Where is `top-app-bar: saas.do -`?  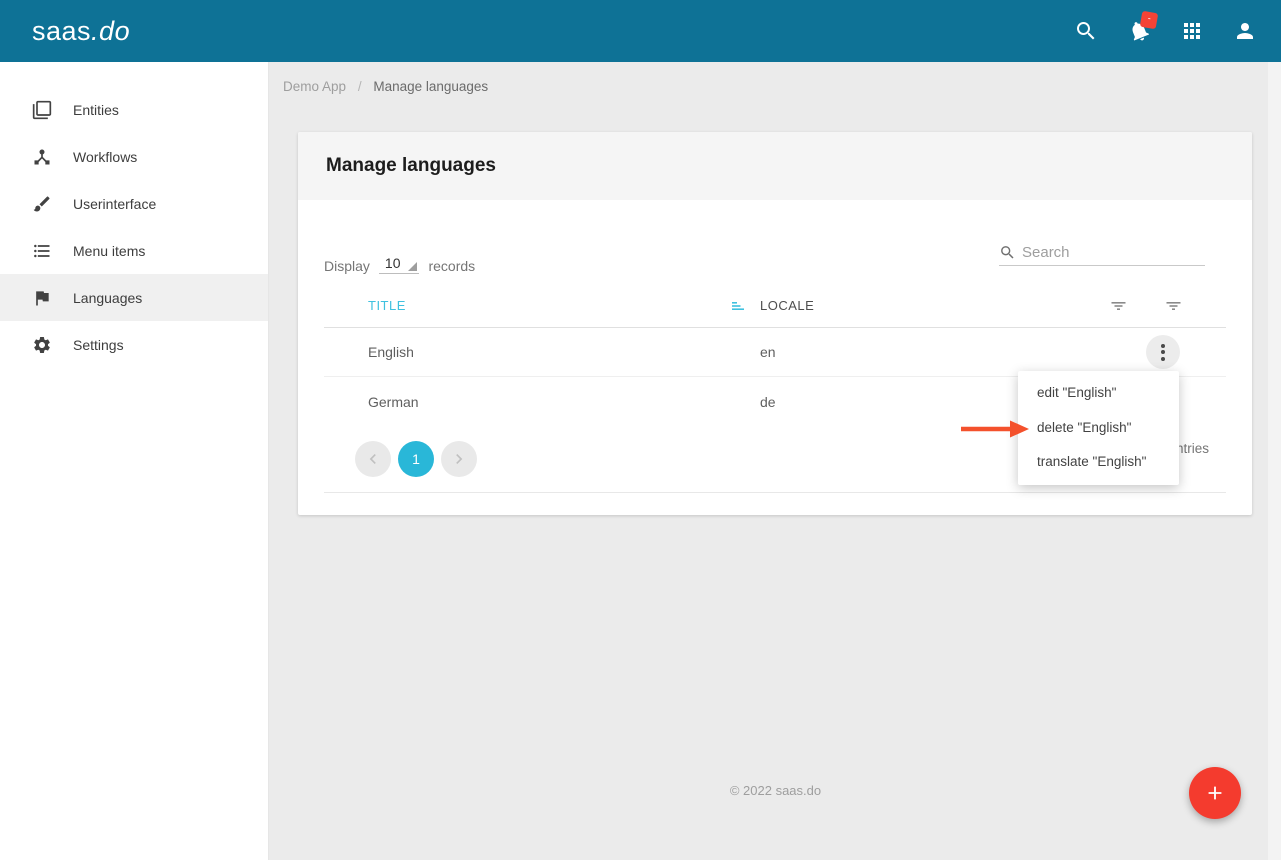 top-app-bar: saas.do - is located at coordinates (640, 31).